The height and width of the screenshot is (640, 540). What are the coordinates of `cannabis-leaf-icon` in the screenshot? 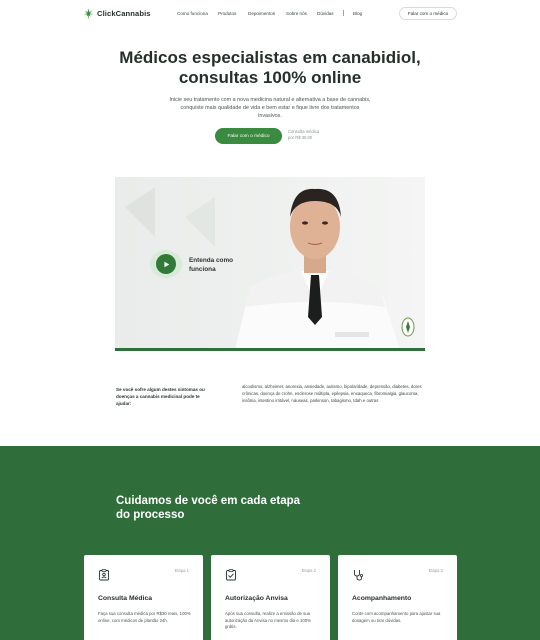 It's located at (88, 13).